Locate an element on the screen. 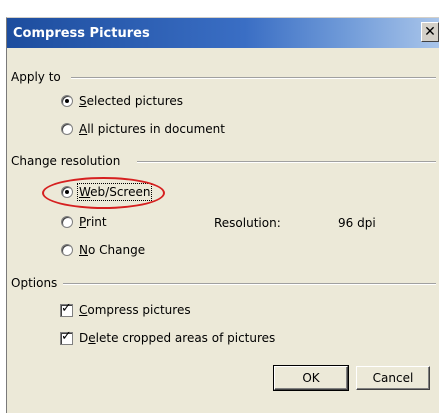 The image size is (439, 413). cancel-button: Cancel is located at coordinates (393, 378).